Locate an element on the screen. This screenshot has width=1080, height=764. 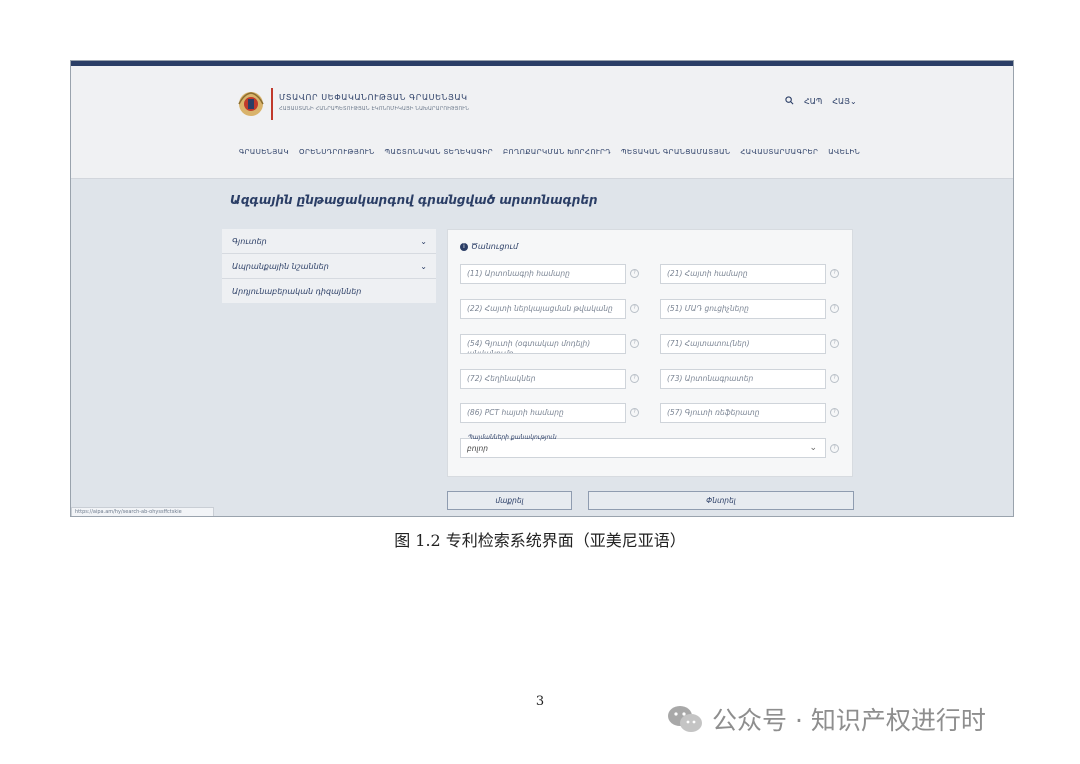
nav-item-appeals-board: ԲՈՂՈՔԱՐԿՄԱՆ ԽՈՐՀՈՒՐԴ is located at coordinates (557, 152).